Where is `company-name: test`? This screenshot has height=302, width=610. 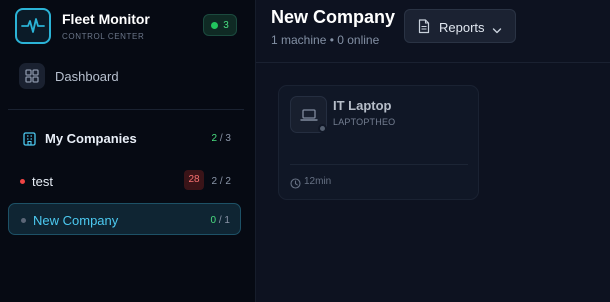 company-name: test is located at coordinates (42, 181).